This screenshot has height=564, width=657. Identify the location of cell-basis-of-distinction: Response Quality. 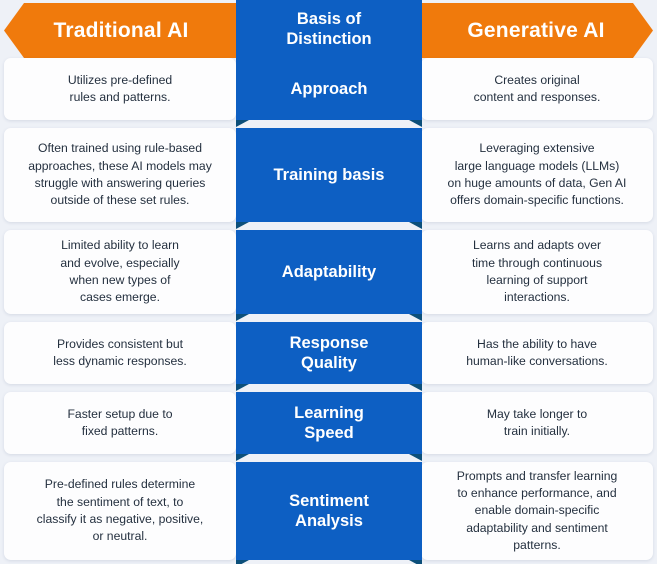
(329, 356).